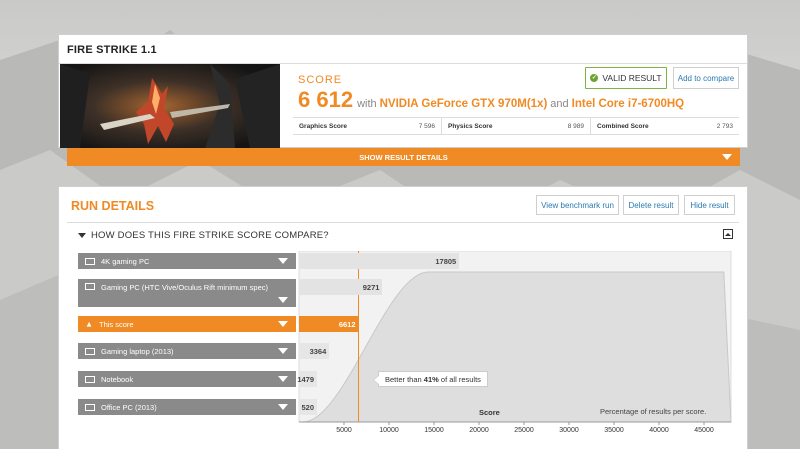 The height and width of the screenshot is (449, 800). Describe the element at coordinates (594, 78) in the screenshot. I see `check-icon: ✓` at that location.